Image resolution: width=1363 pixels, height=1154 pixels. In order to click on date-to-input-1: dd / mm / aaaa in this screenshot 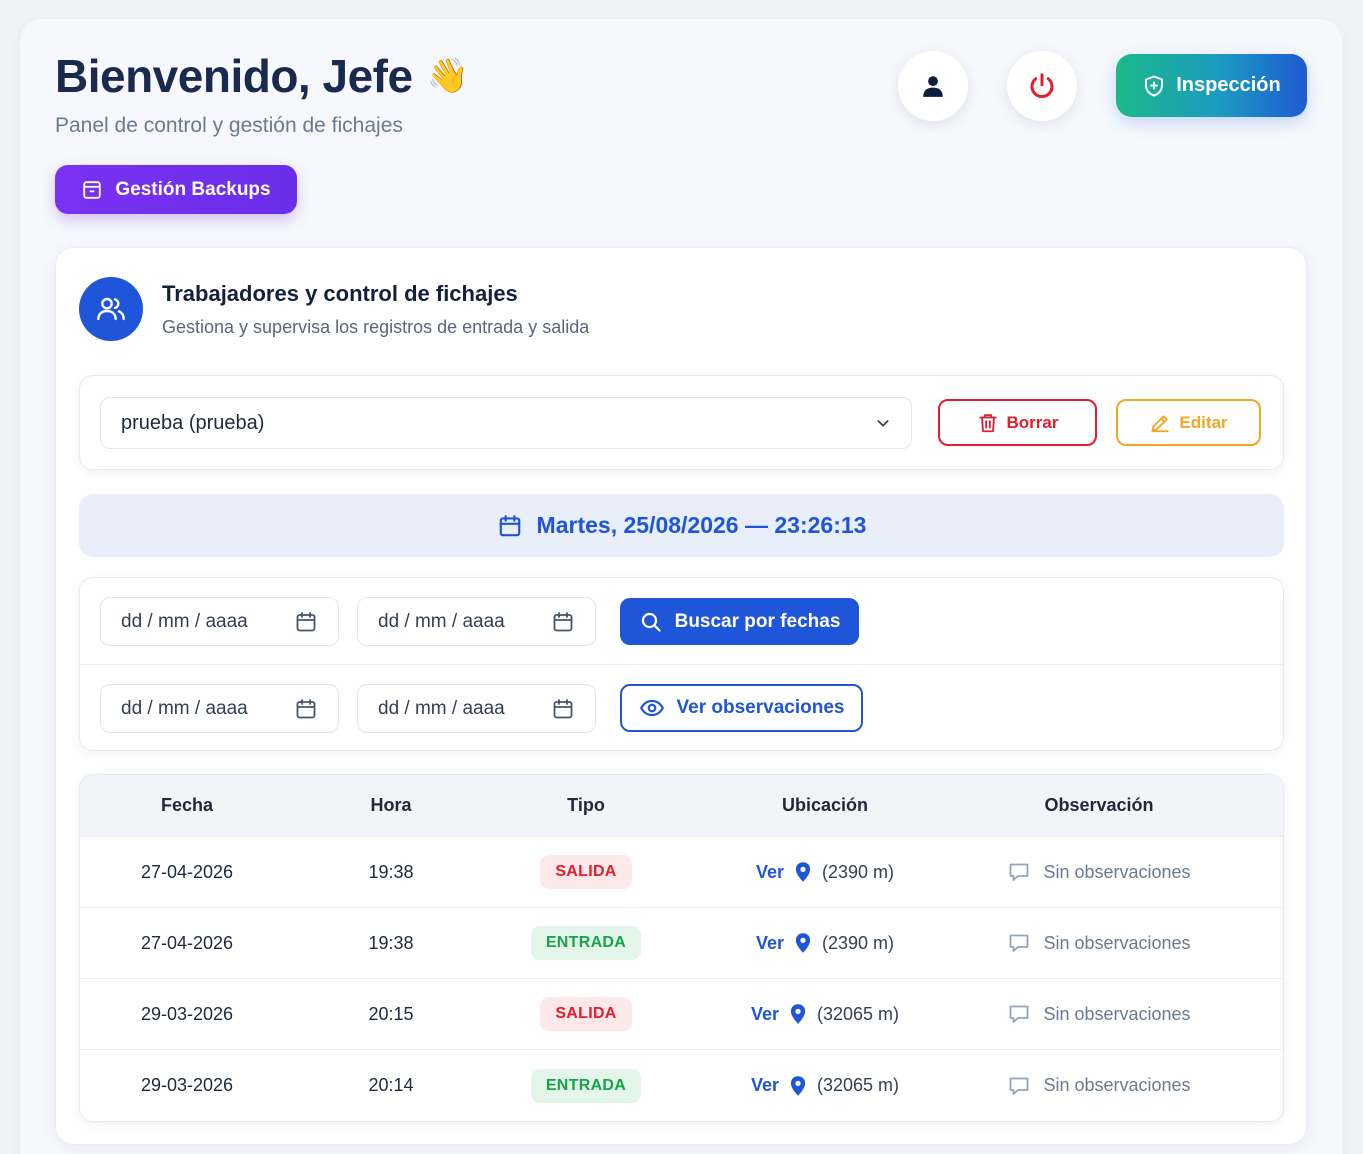, I will do `click(476, 621)`.